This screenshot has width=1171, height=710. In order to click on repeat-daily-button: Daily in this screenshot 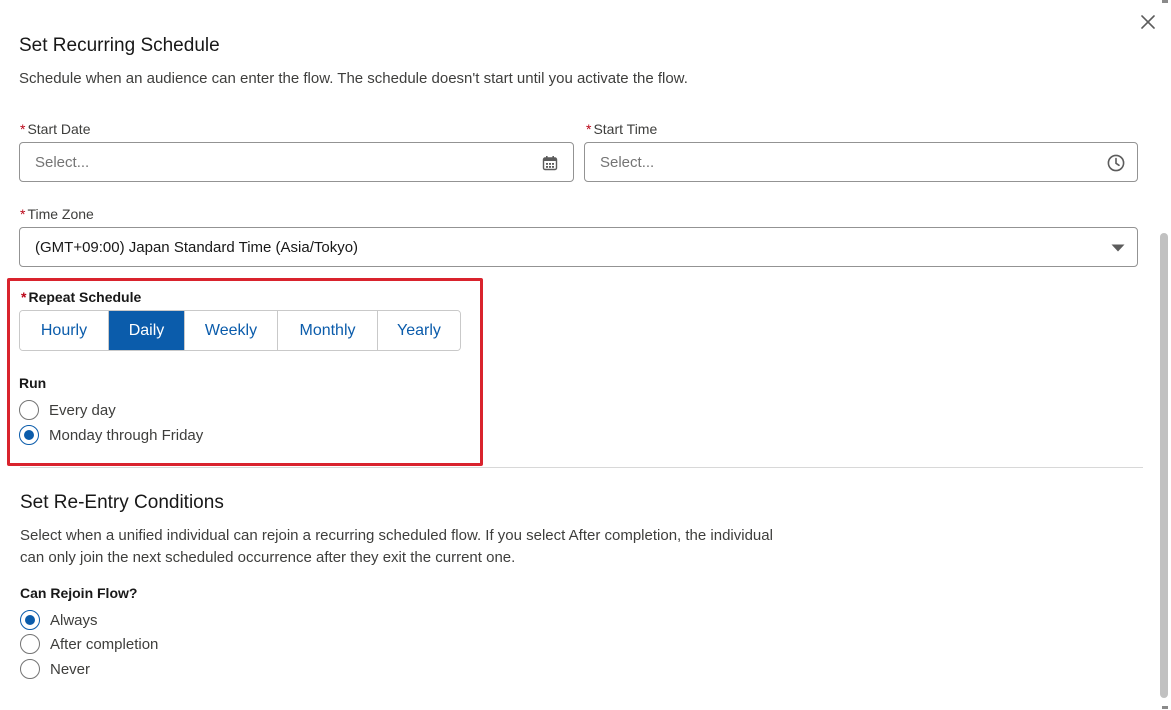, I will do `click(147, 330)`.